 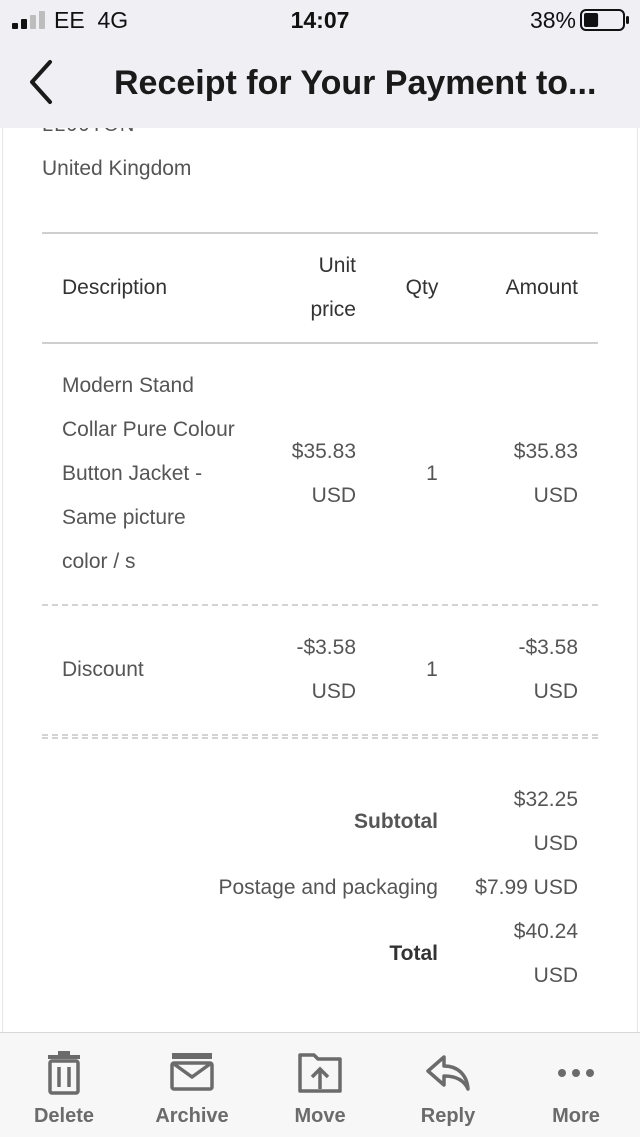 What do you see at coordinates (192, 1116) in the screenshot?
I see `archive-label: Archive` at bounding box center [192, 1116].